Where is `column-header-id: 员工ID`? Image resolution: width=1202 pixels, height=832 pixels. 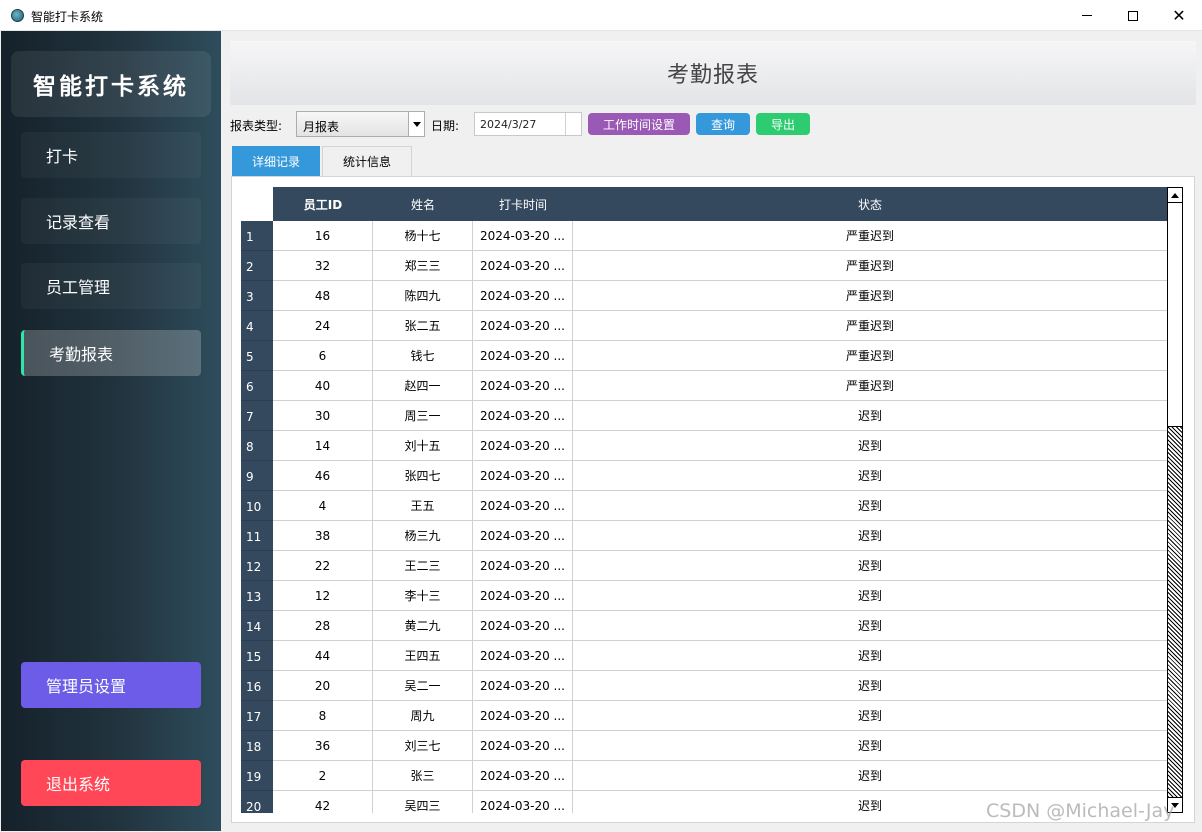
column-header-id: 员工ID is located at coordinates (323, 204).